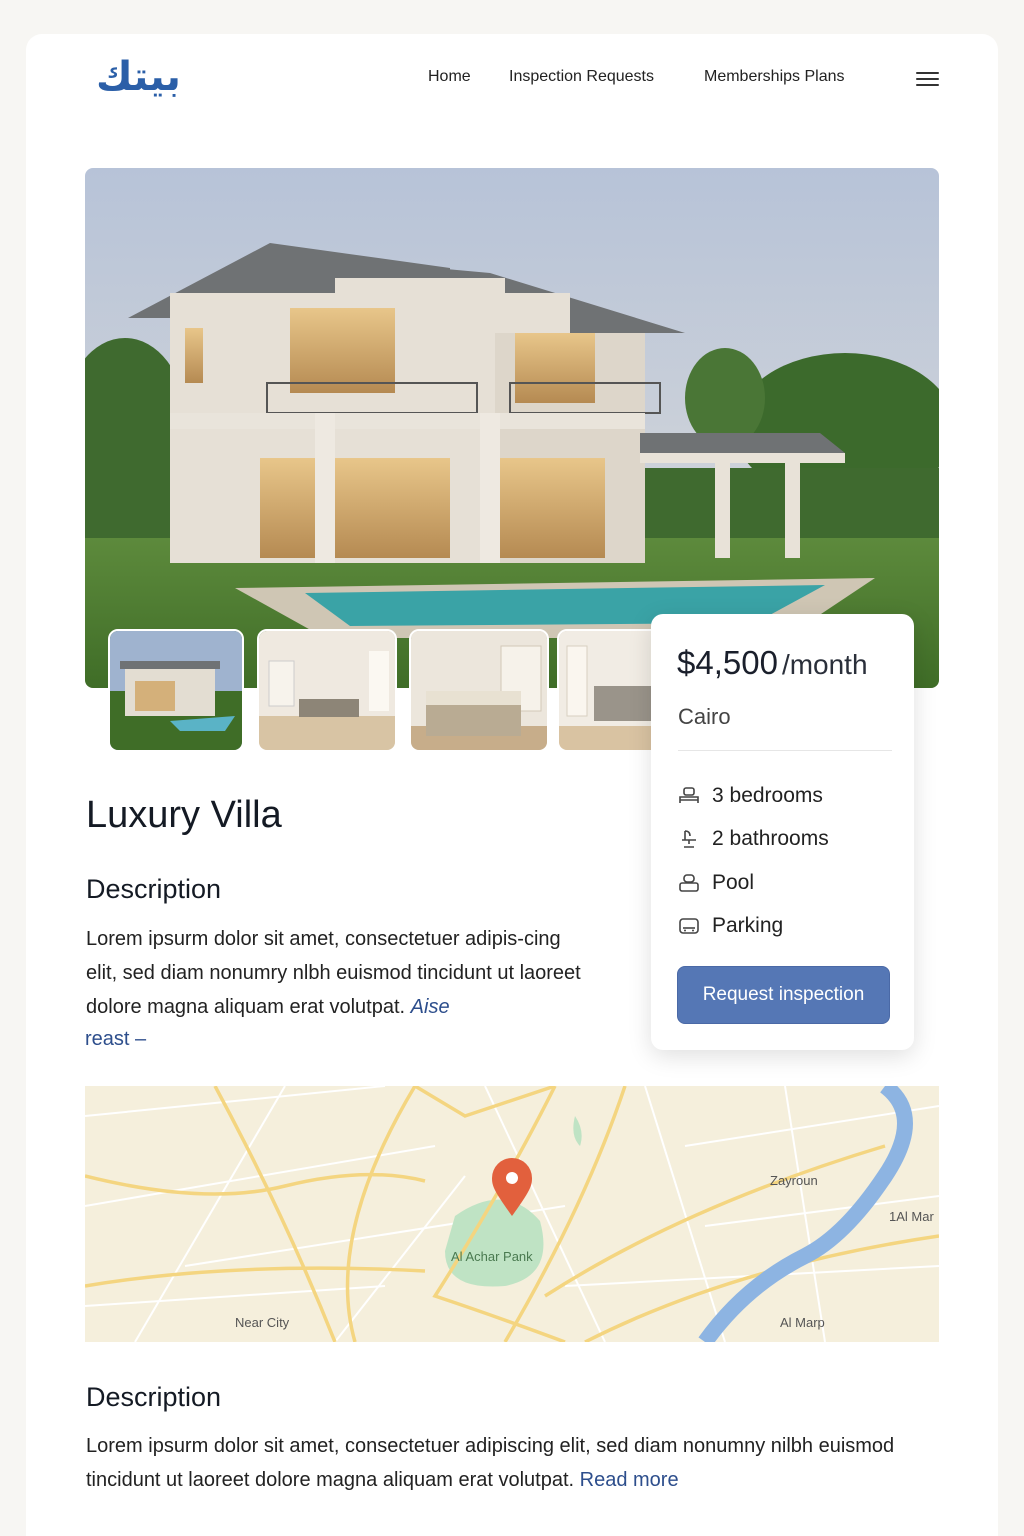 This screenshot has height=1536, width=1024. Describe the element at coordinates (629, 1480) in the screenshot. I see `read-more-link-2: Read more` at that location.